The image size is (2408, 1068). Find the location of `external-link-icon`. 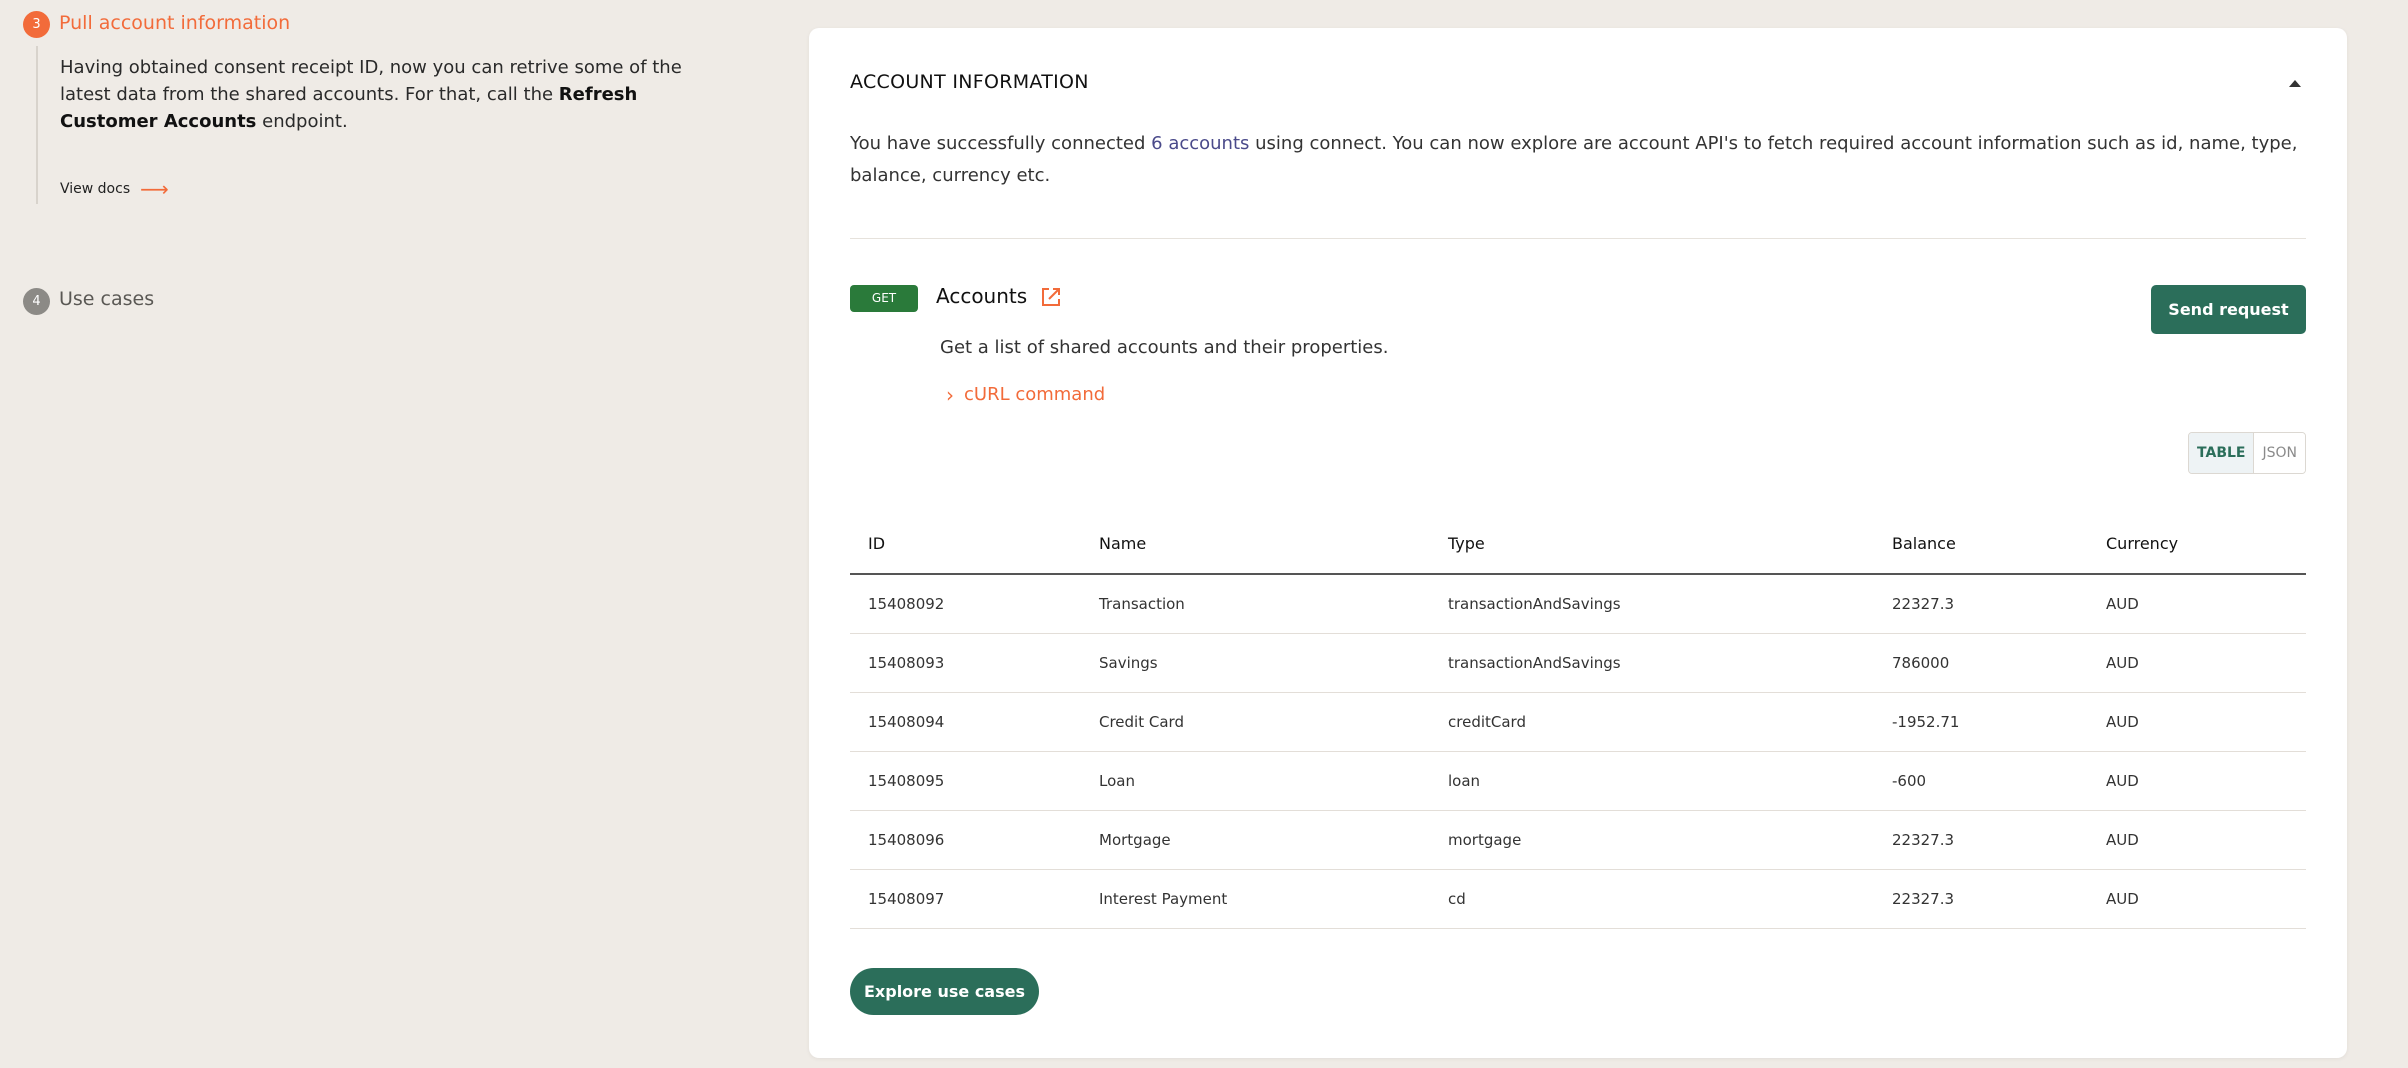

external-link-icon is located at coordinates (1051, 297).